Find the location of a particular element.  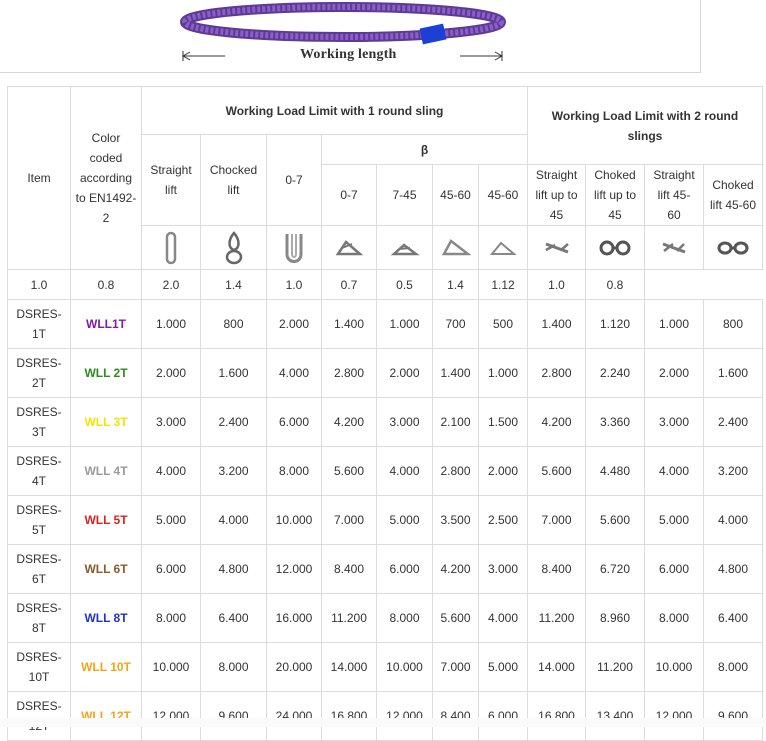

item-code: DSRES-10T is located at coordinates (39, 667).